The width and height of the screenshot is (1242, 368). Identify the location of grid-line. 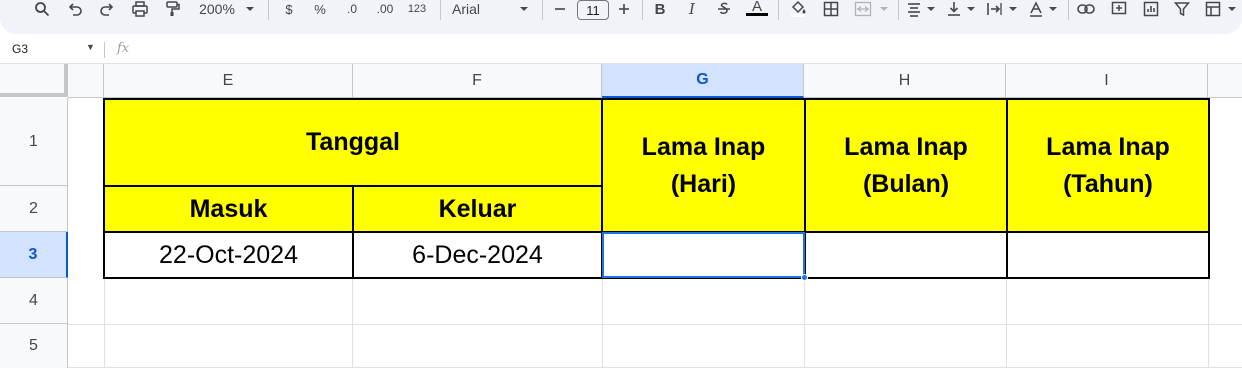
(655, 324).